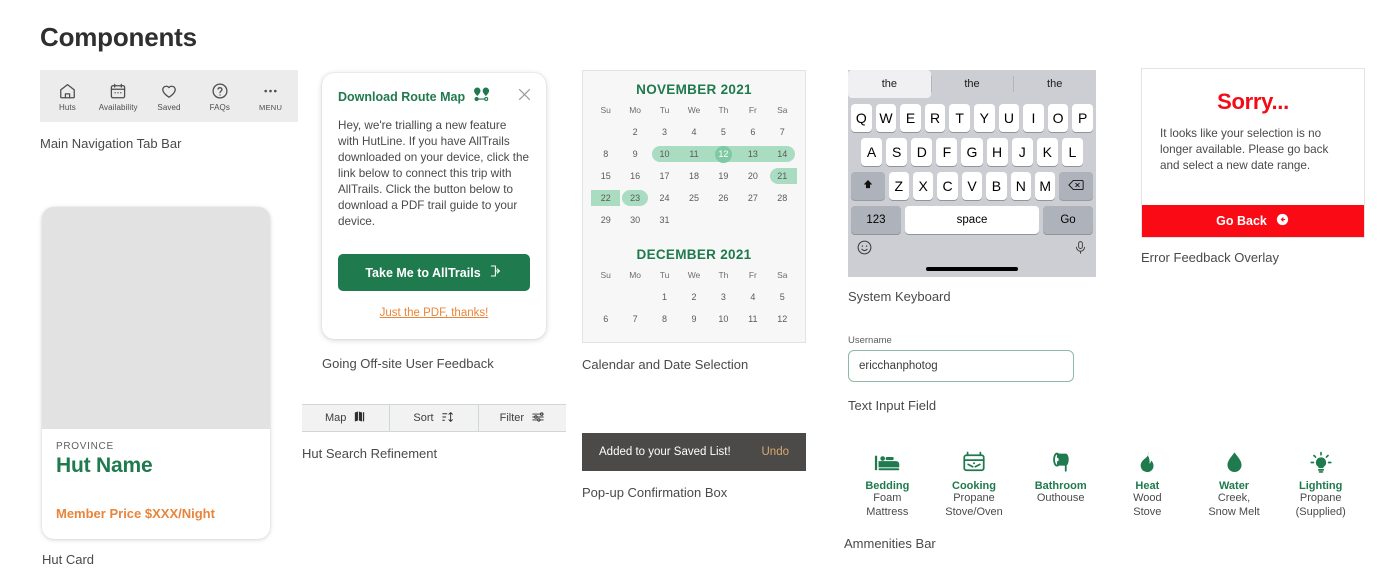 This screenshot has height=587, width=1400. What do you see at coordinates (910, 118) in the screenshot?
I see `key-E: E` at bounding box center [910, 118].